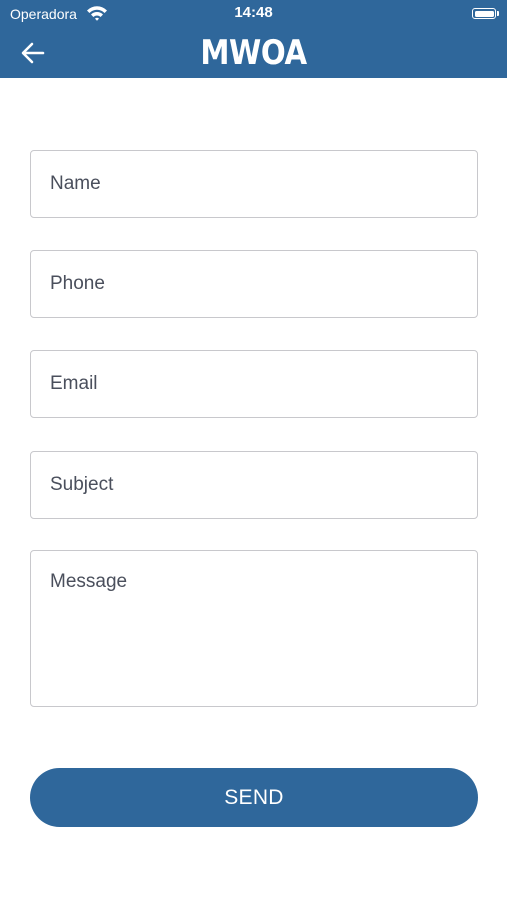 The image size is (507, 900). I want to click on status-bar: Operadora 14:48, so click(253, 14).